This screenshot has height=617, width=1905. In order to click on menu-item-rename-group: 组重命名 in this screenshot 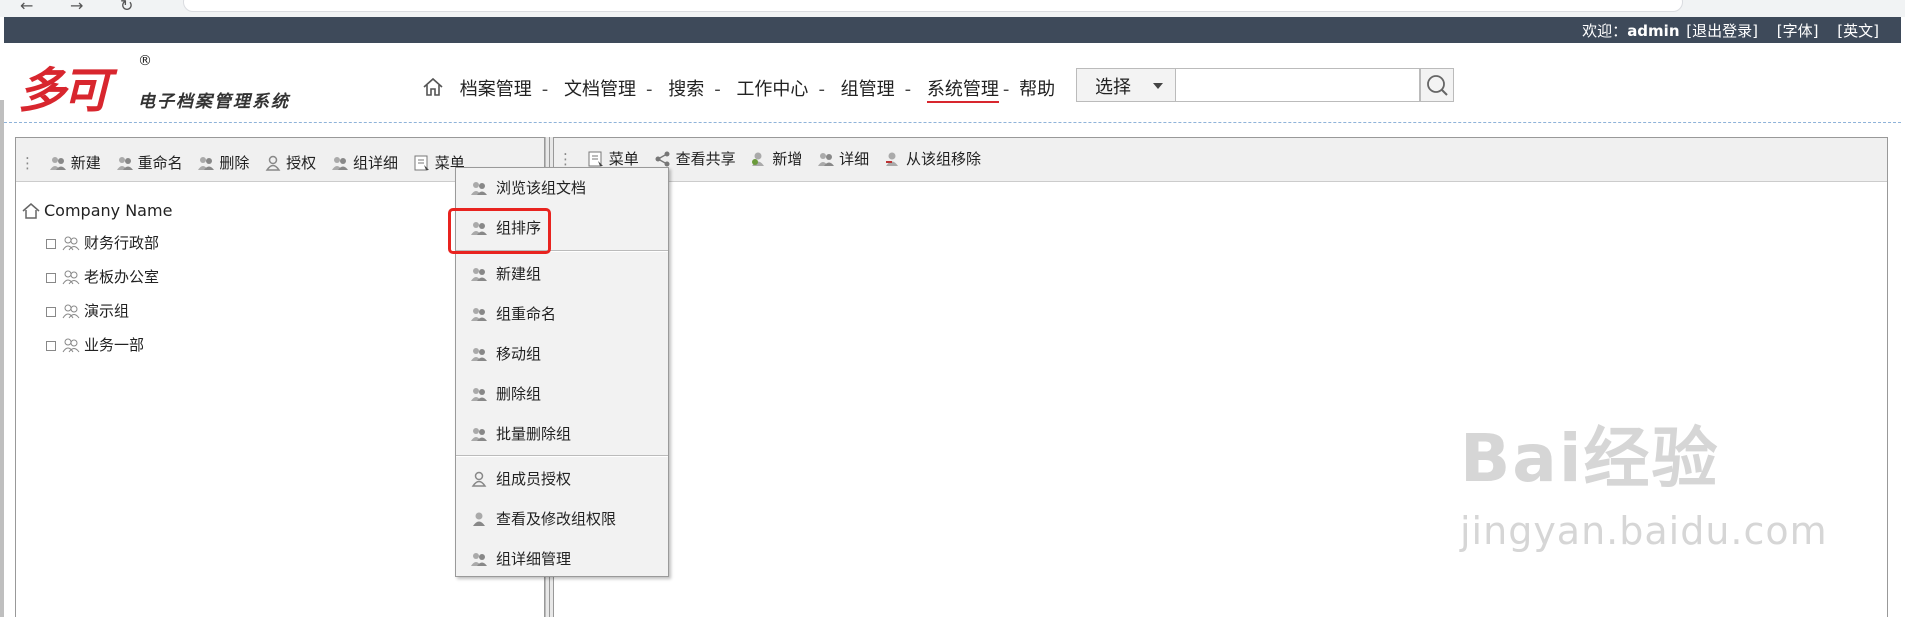, I will do `click(562, 314)`.